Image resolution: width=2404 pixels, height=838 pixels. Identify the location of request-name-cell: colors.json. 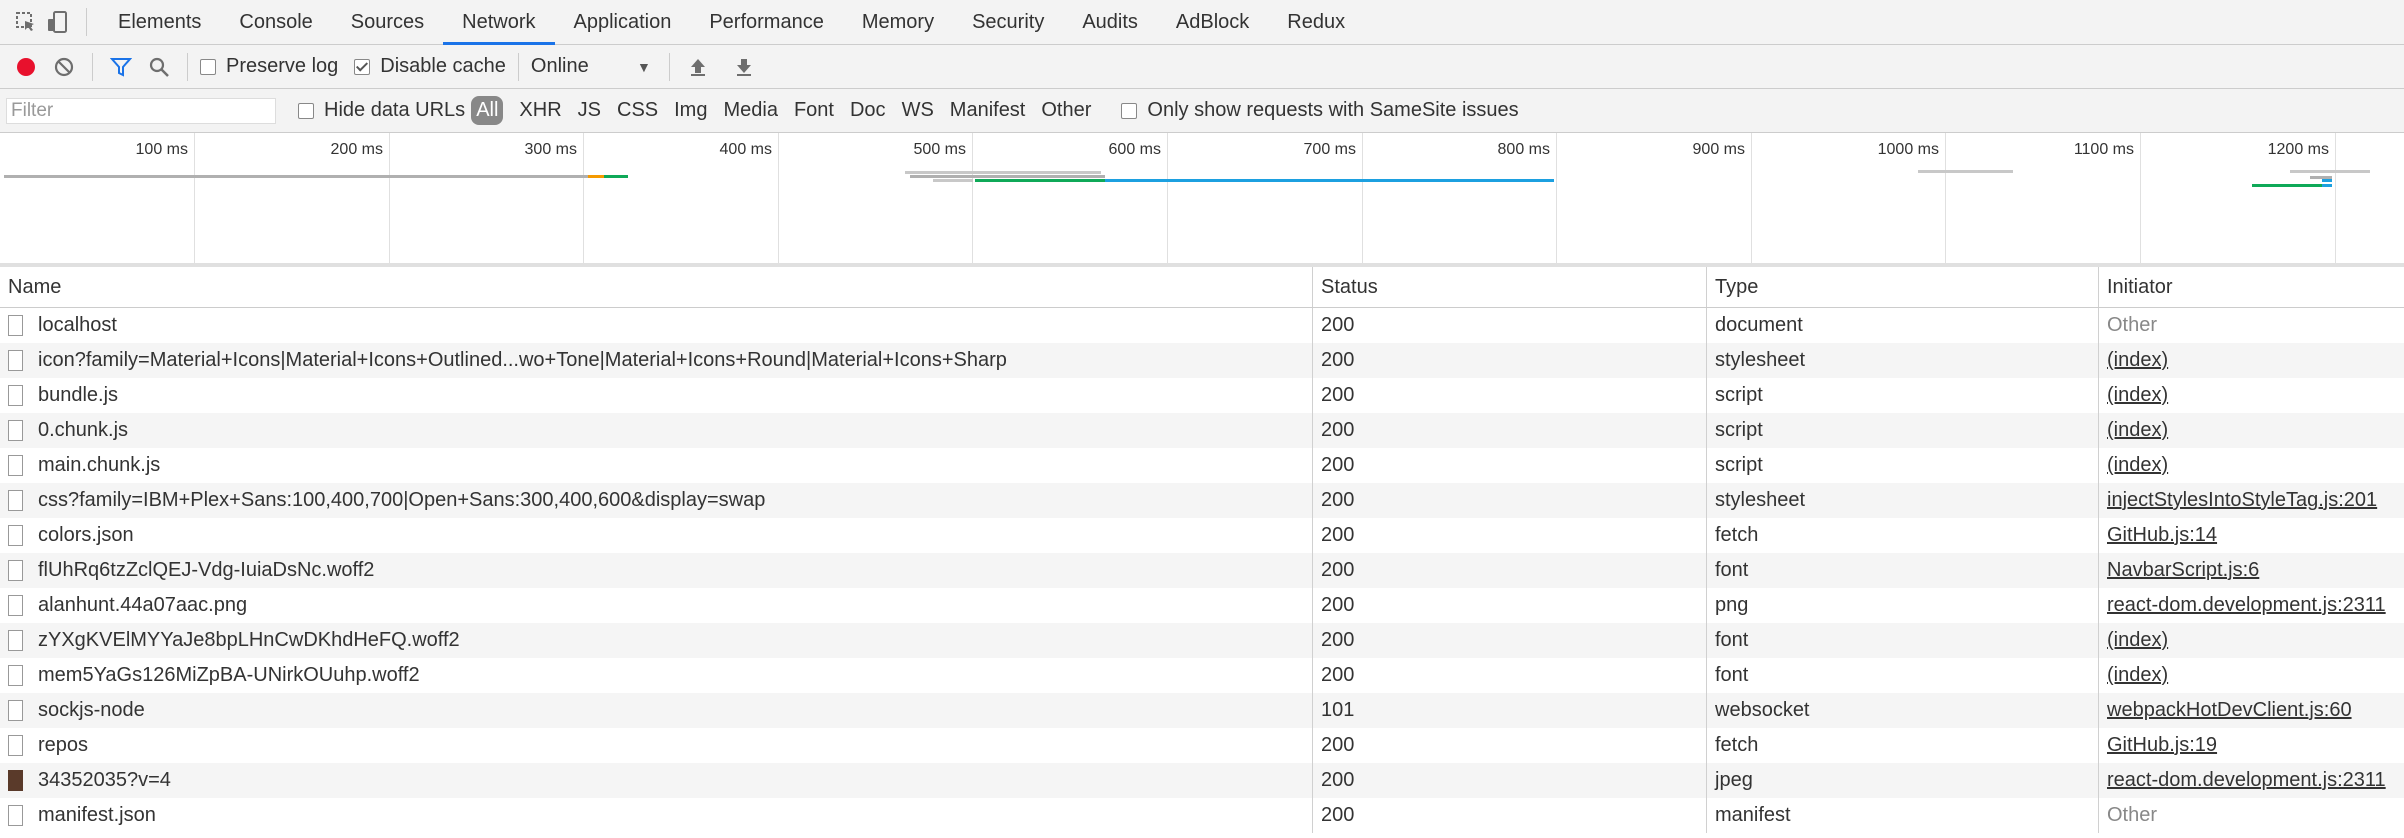
(656, 535).